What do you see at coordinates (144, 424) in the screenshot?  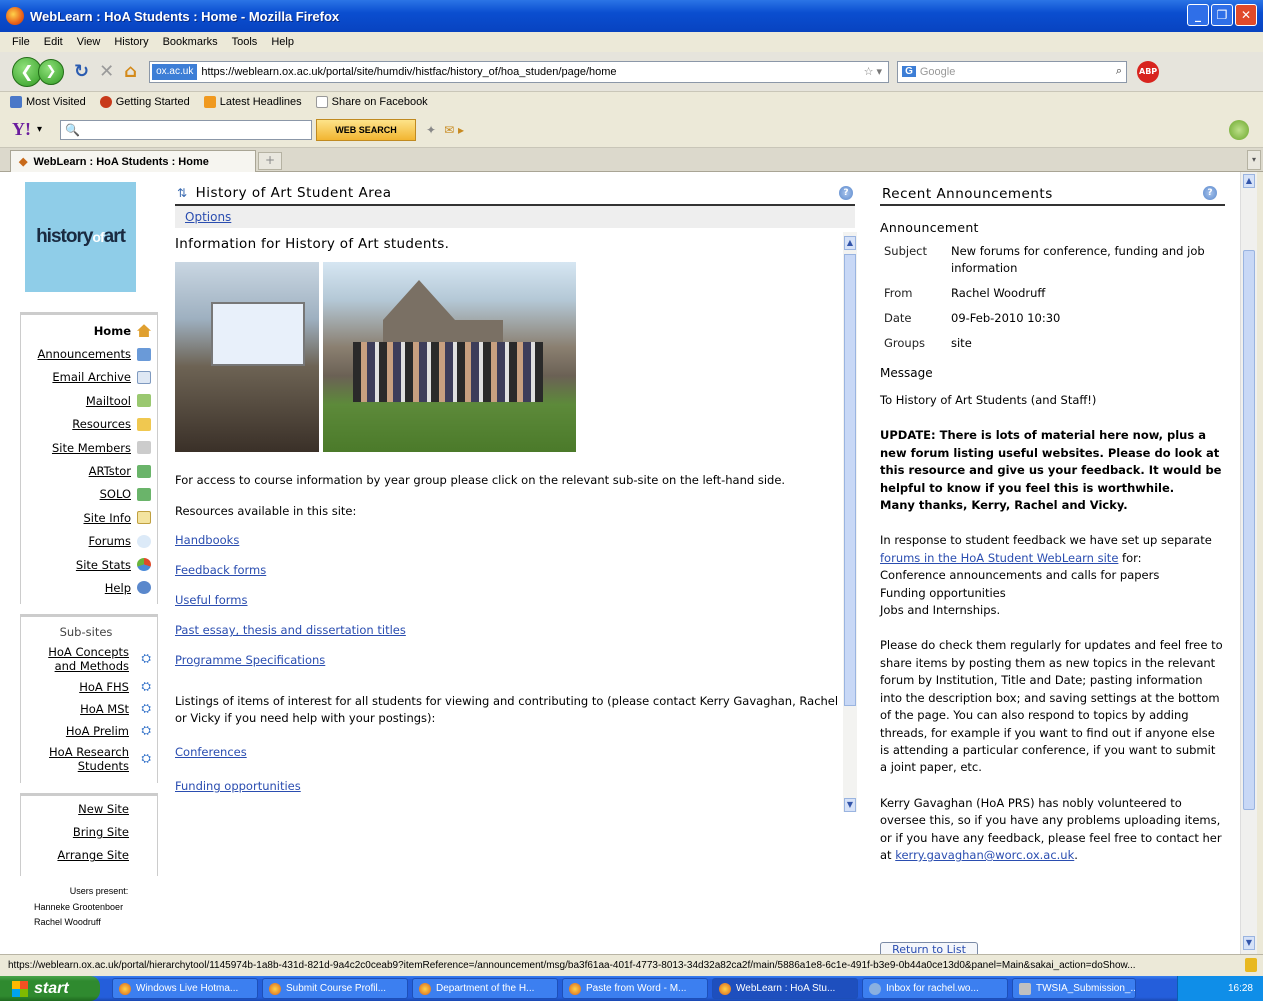 I see `folder-icon` at bounding box center [144, 424].